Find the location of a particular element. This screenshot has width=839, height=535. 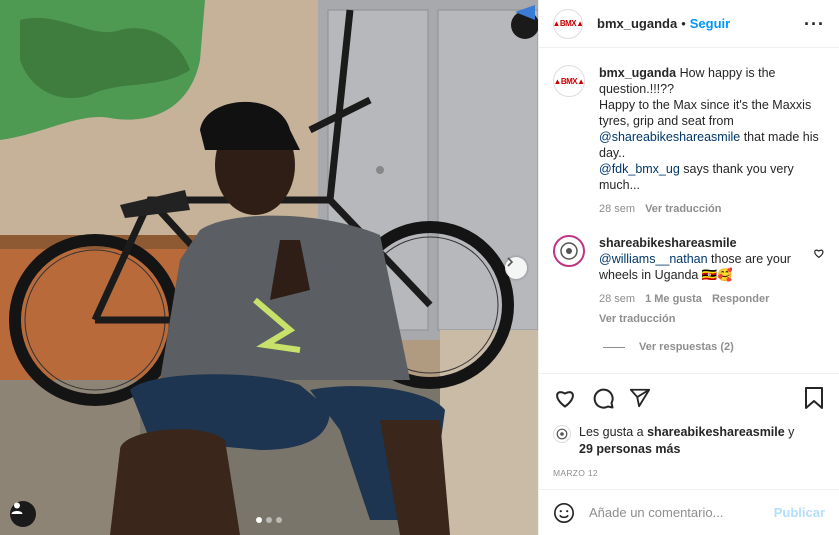

heart-icon is located at coordinates (565, 398).